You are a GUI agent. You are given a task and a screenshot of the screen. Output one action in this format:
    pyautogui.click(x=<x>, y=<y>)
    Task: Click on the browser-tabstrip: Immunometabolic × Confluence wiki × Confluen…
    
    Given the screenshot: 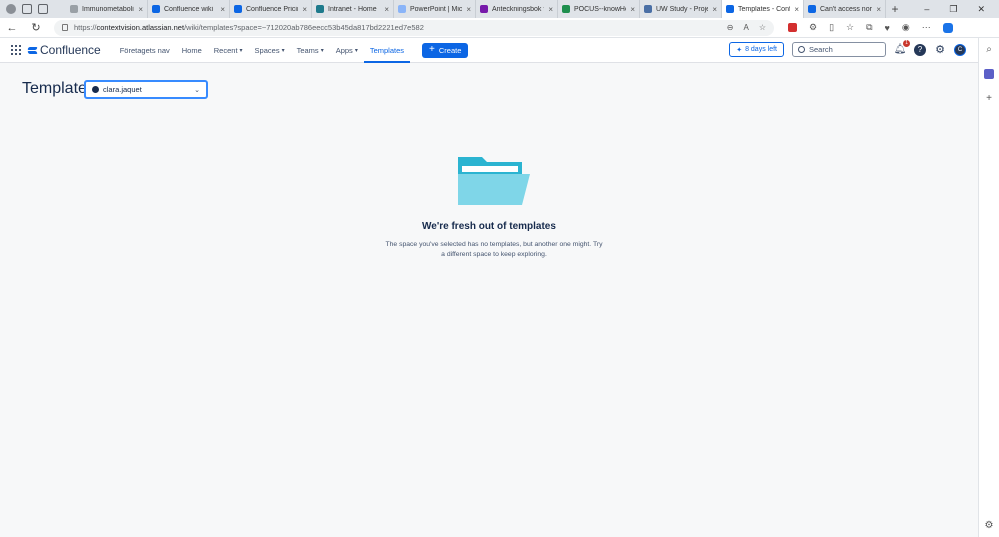 What is the action you would take?
    pyautogui.click(x=499, y=9)
    